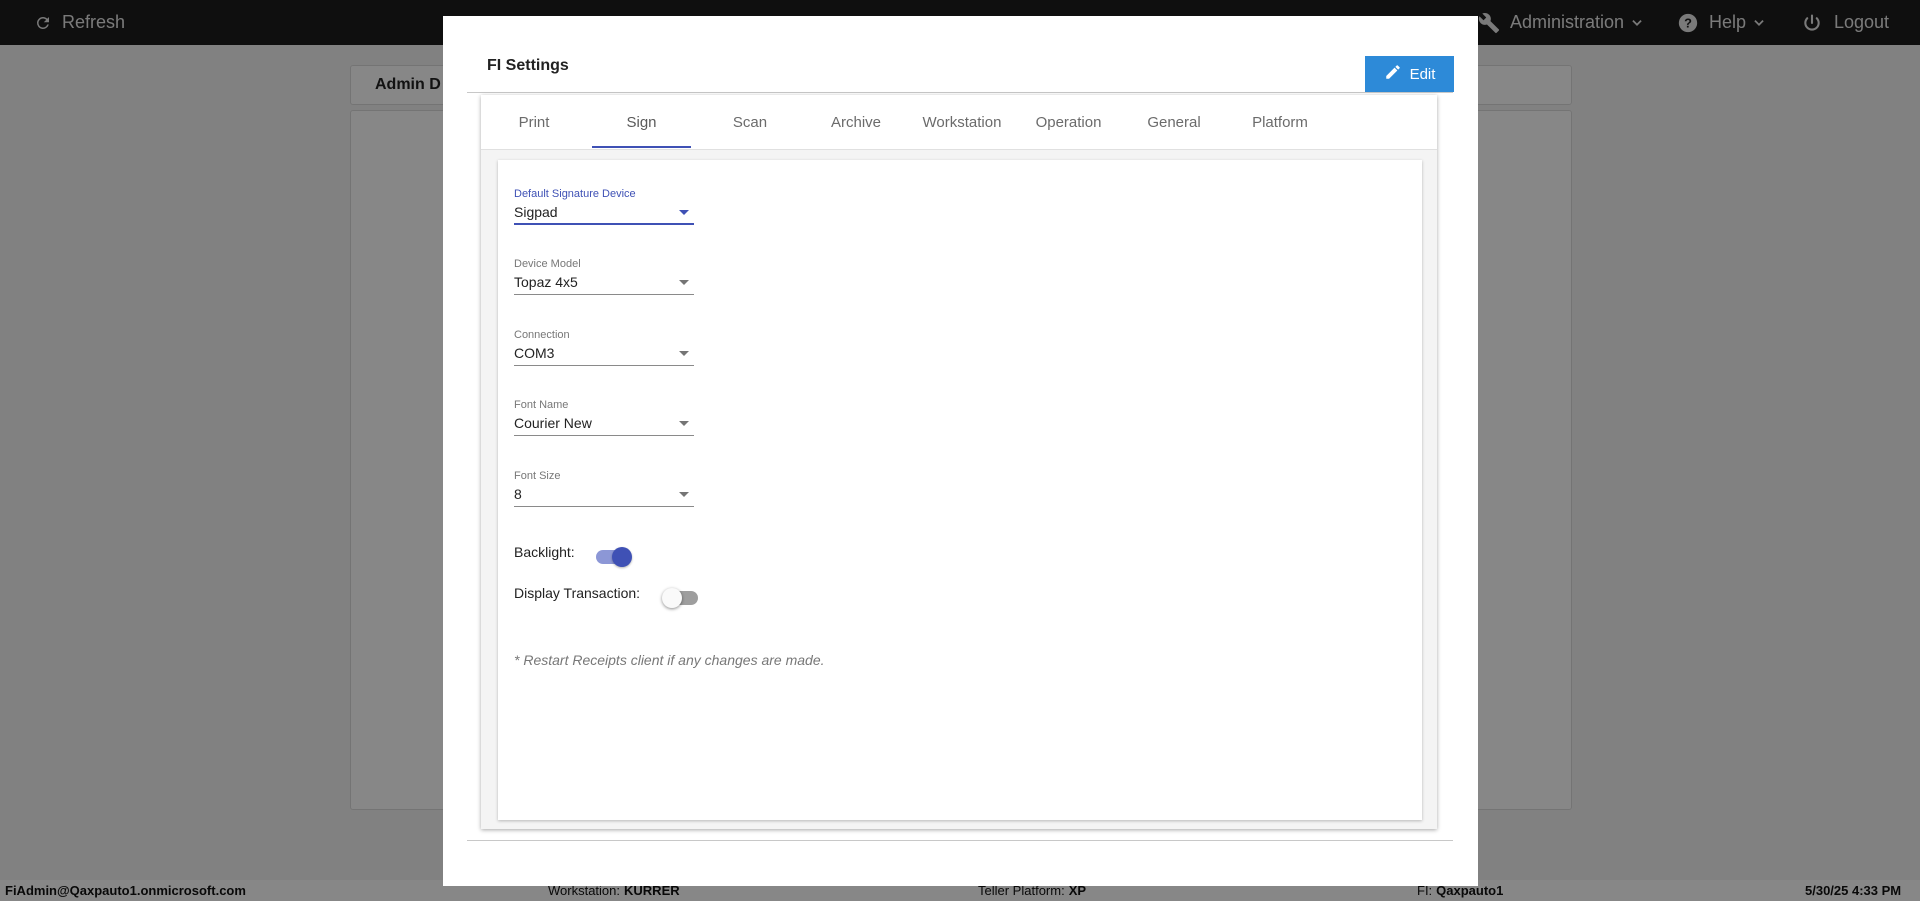 The width and height of the screenshot is (1920, 901). I want to click on edit-button: Edit, so click(1409, 74).